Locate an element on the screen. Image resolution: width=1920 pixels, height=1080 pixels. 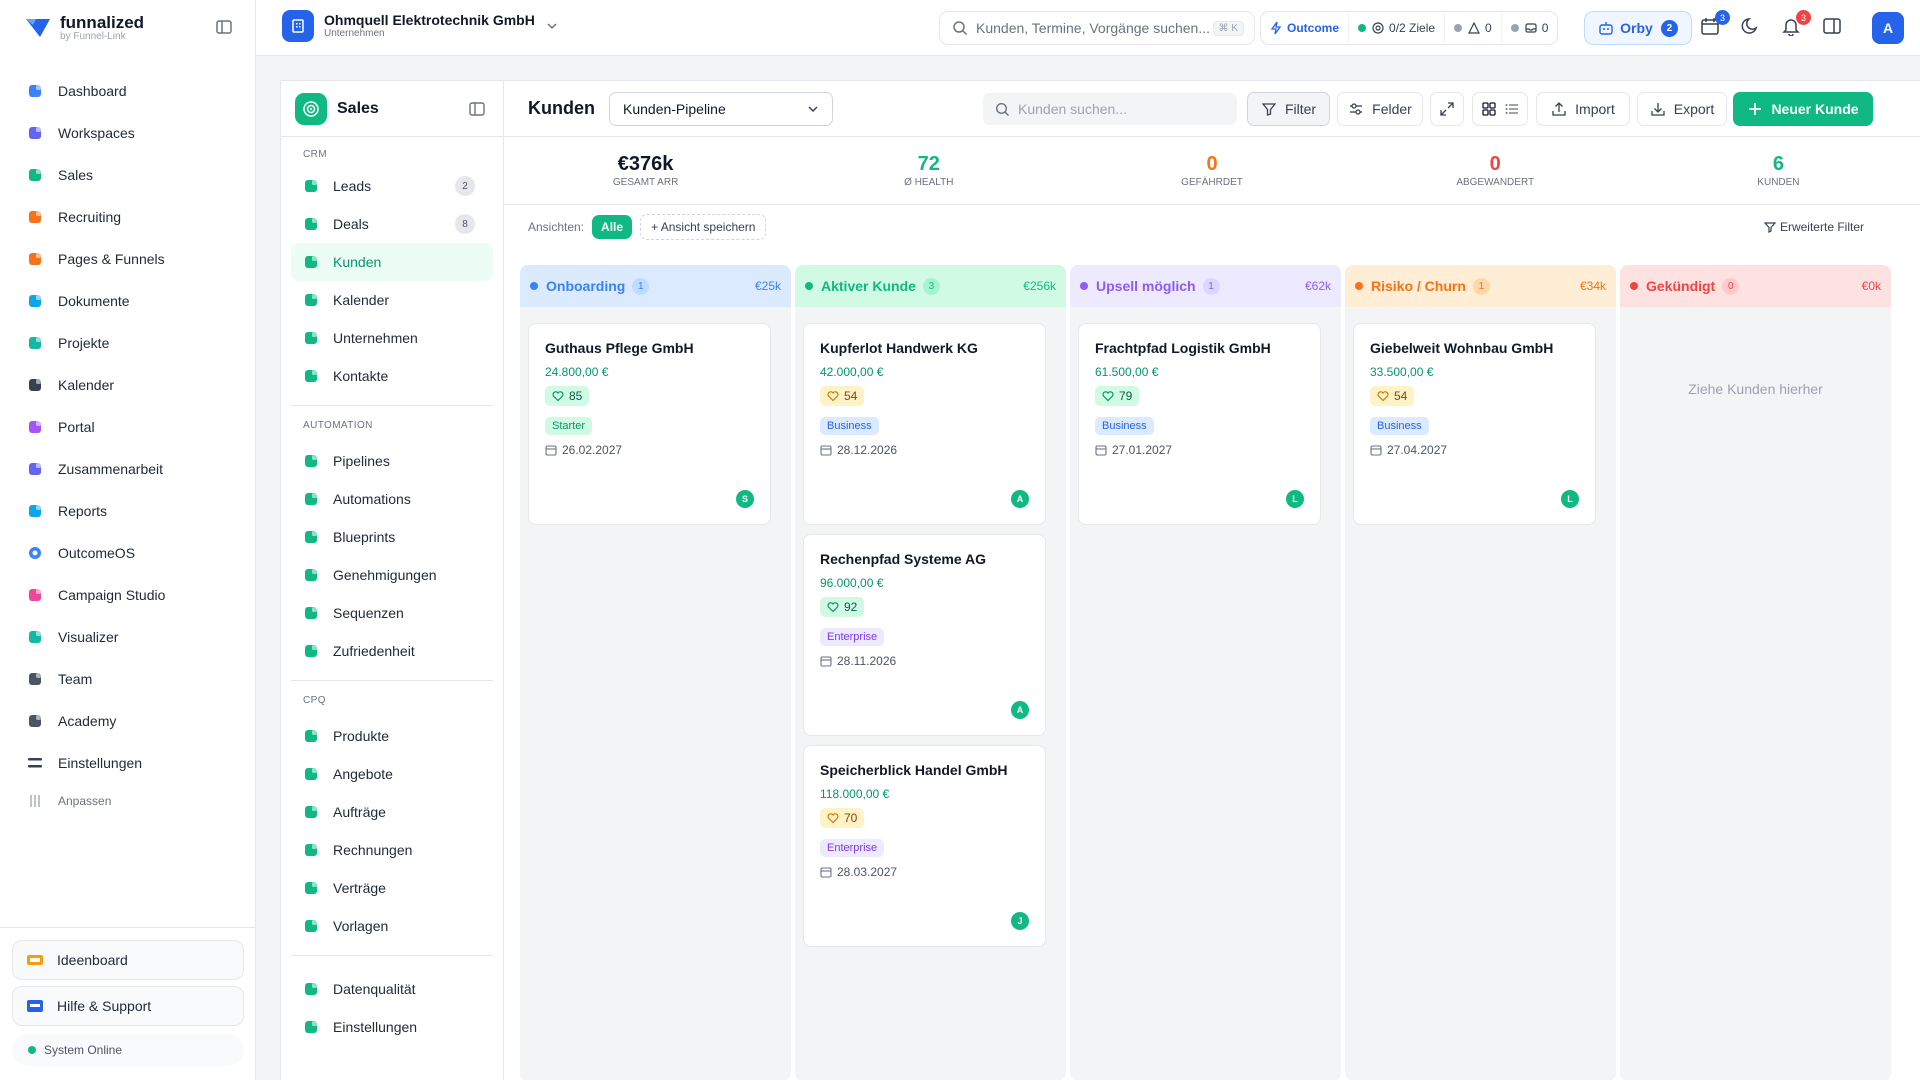
fields-button: Felder is located at coordinates (1380, 109).